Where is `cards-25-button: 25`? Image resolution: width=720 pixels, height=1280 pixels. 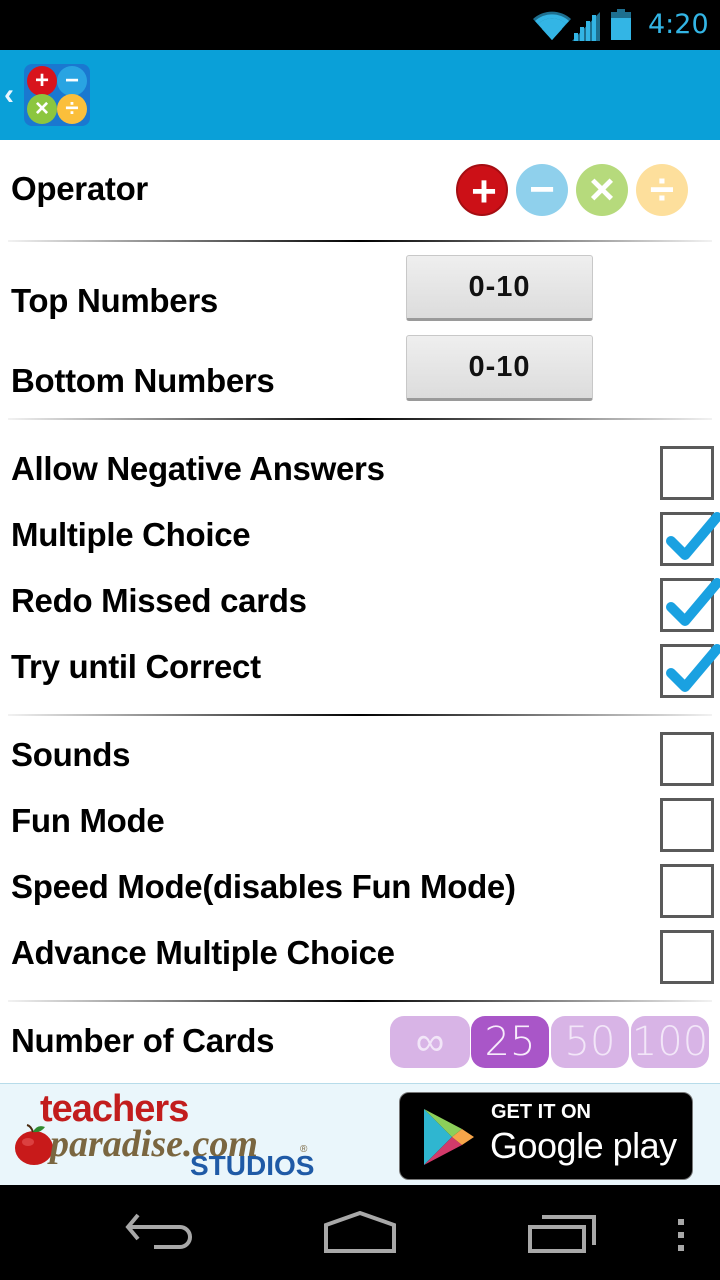 cards-25-button: 25 is located at coordinates (510, 1042).